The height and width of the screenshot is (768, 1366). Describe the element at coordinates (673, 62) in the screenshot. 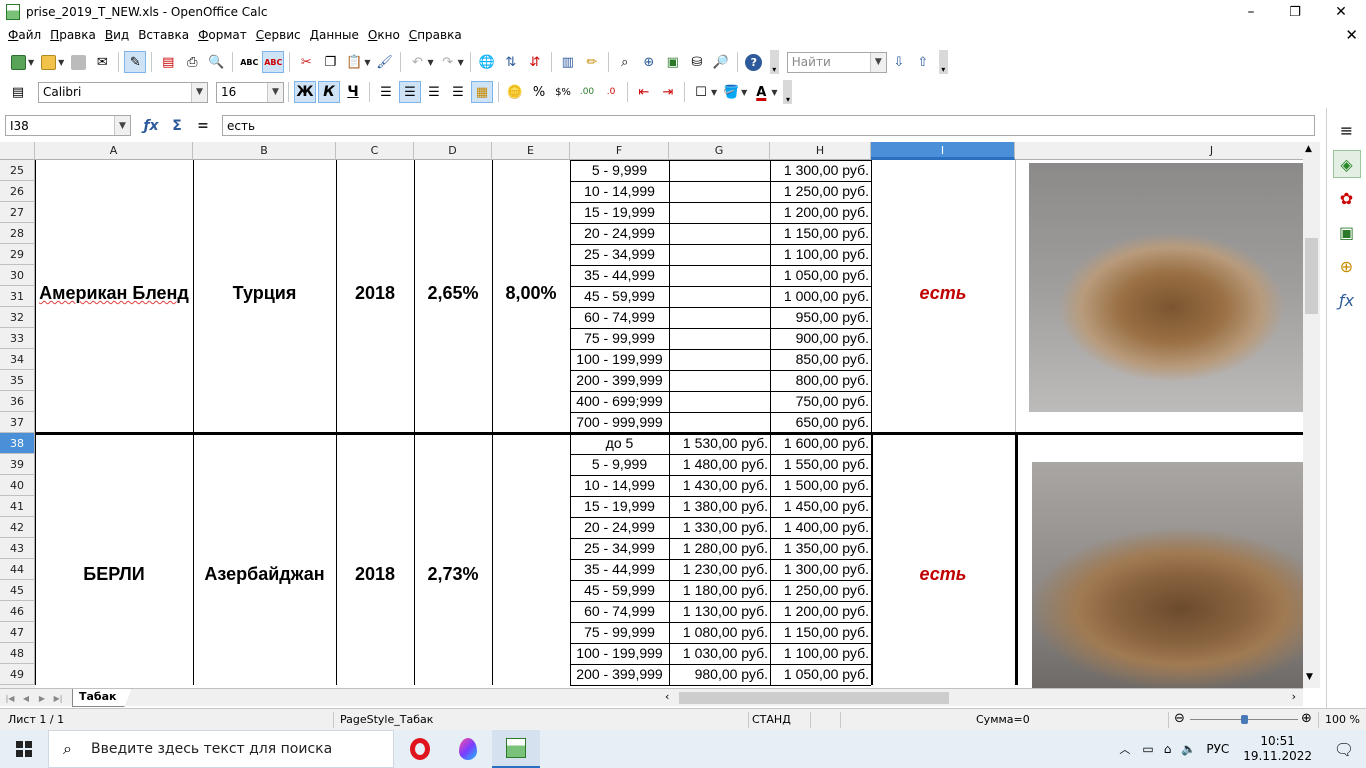

I see `gallery-icon: ▣` at that location.